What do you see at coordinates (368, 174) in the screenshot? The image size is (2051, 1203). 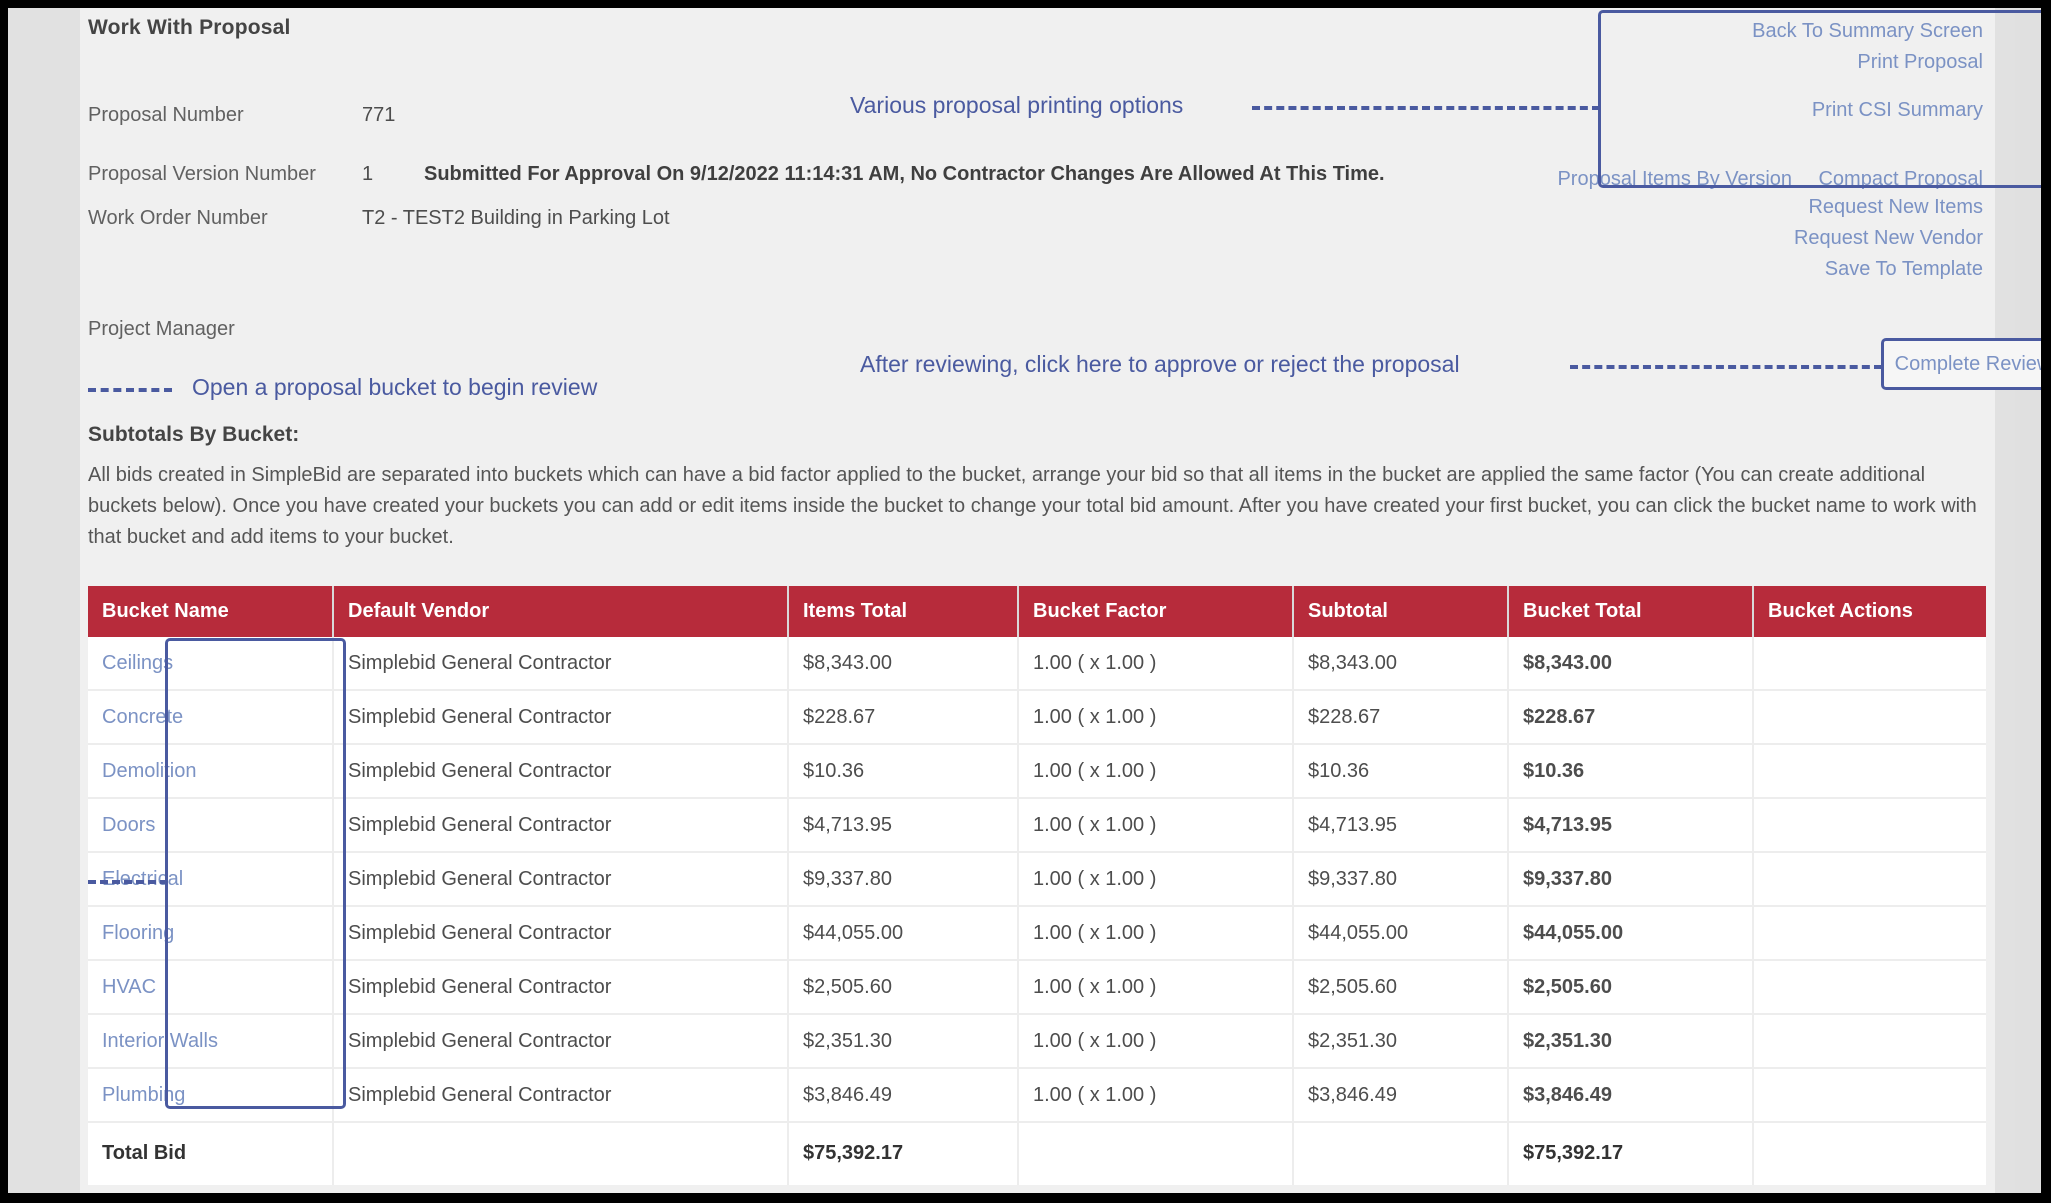 I see `proposal-version-number-value: 1` at bounding box center [368, 174].